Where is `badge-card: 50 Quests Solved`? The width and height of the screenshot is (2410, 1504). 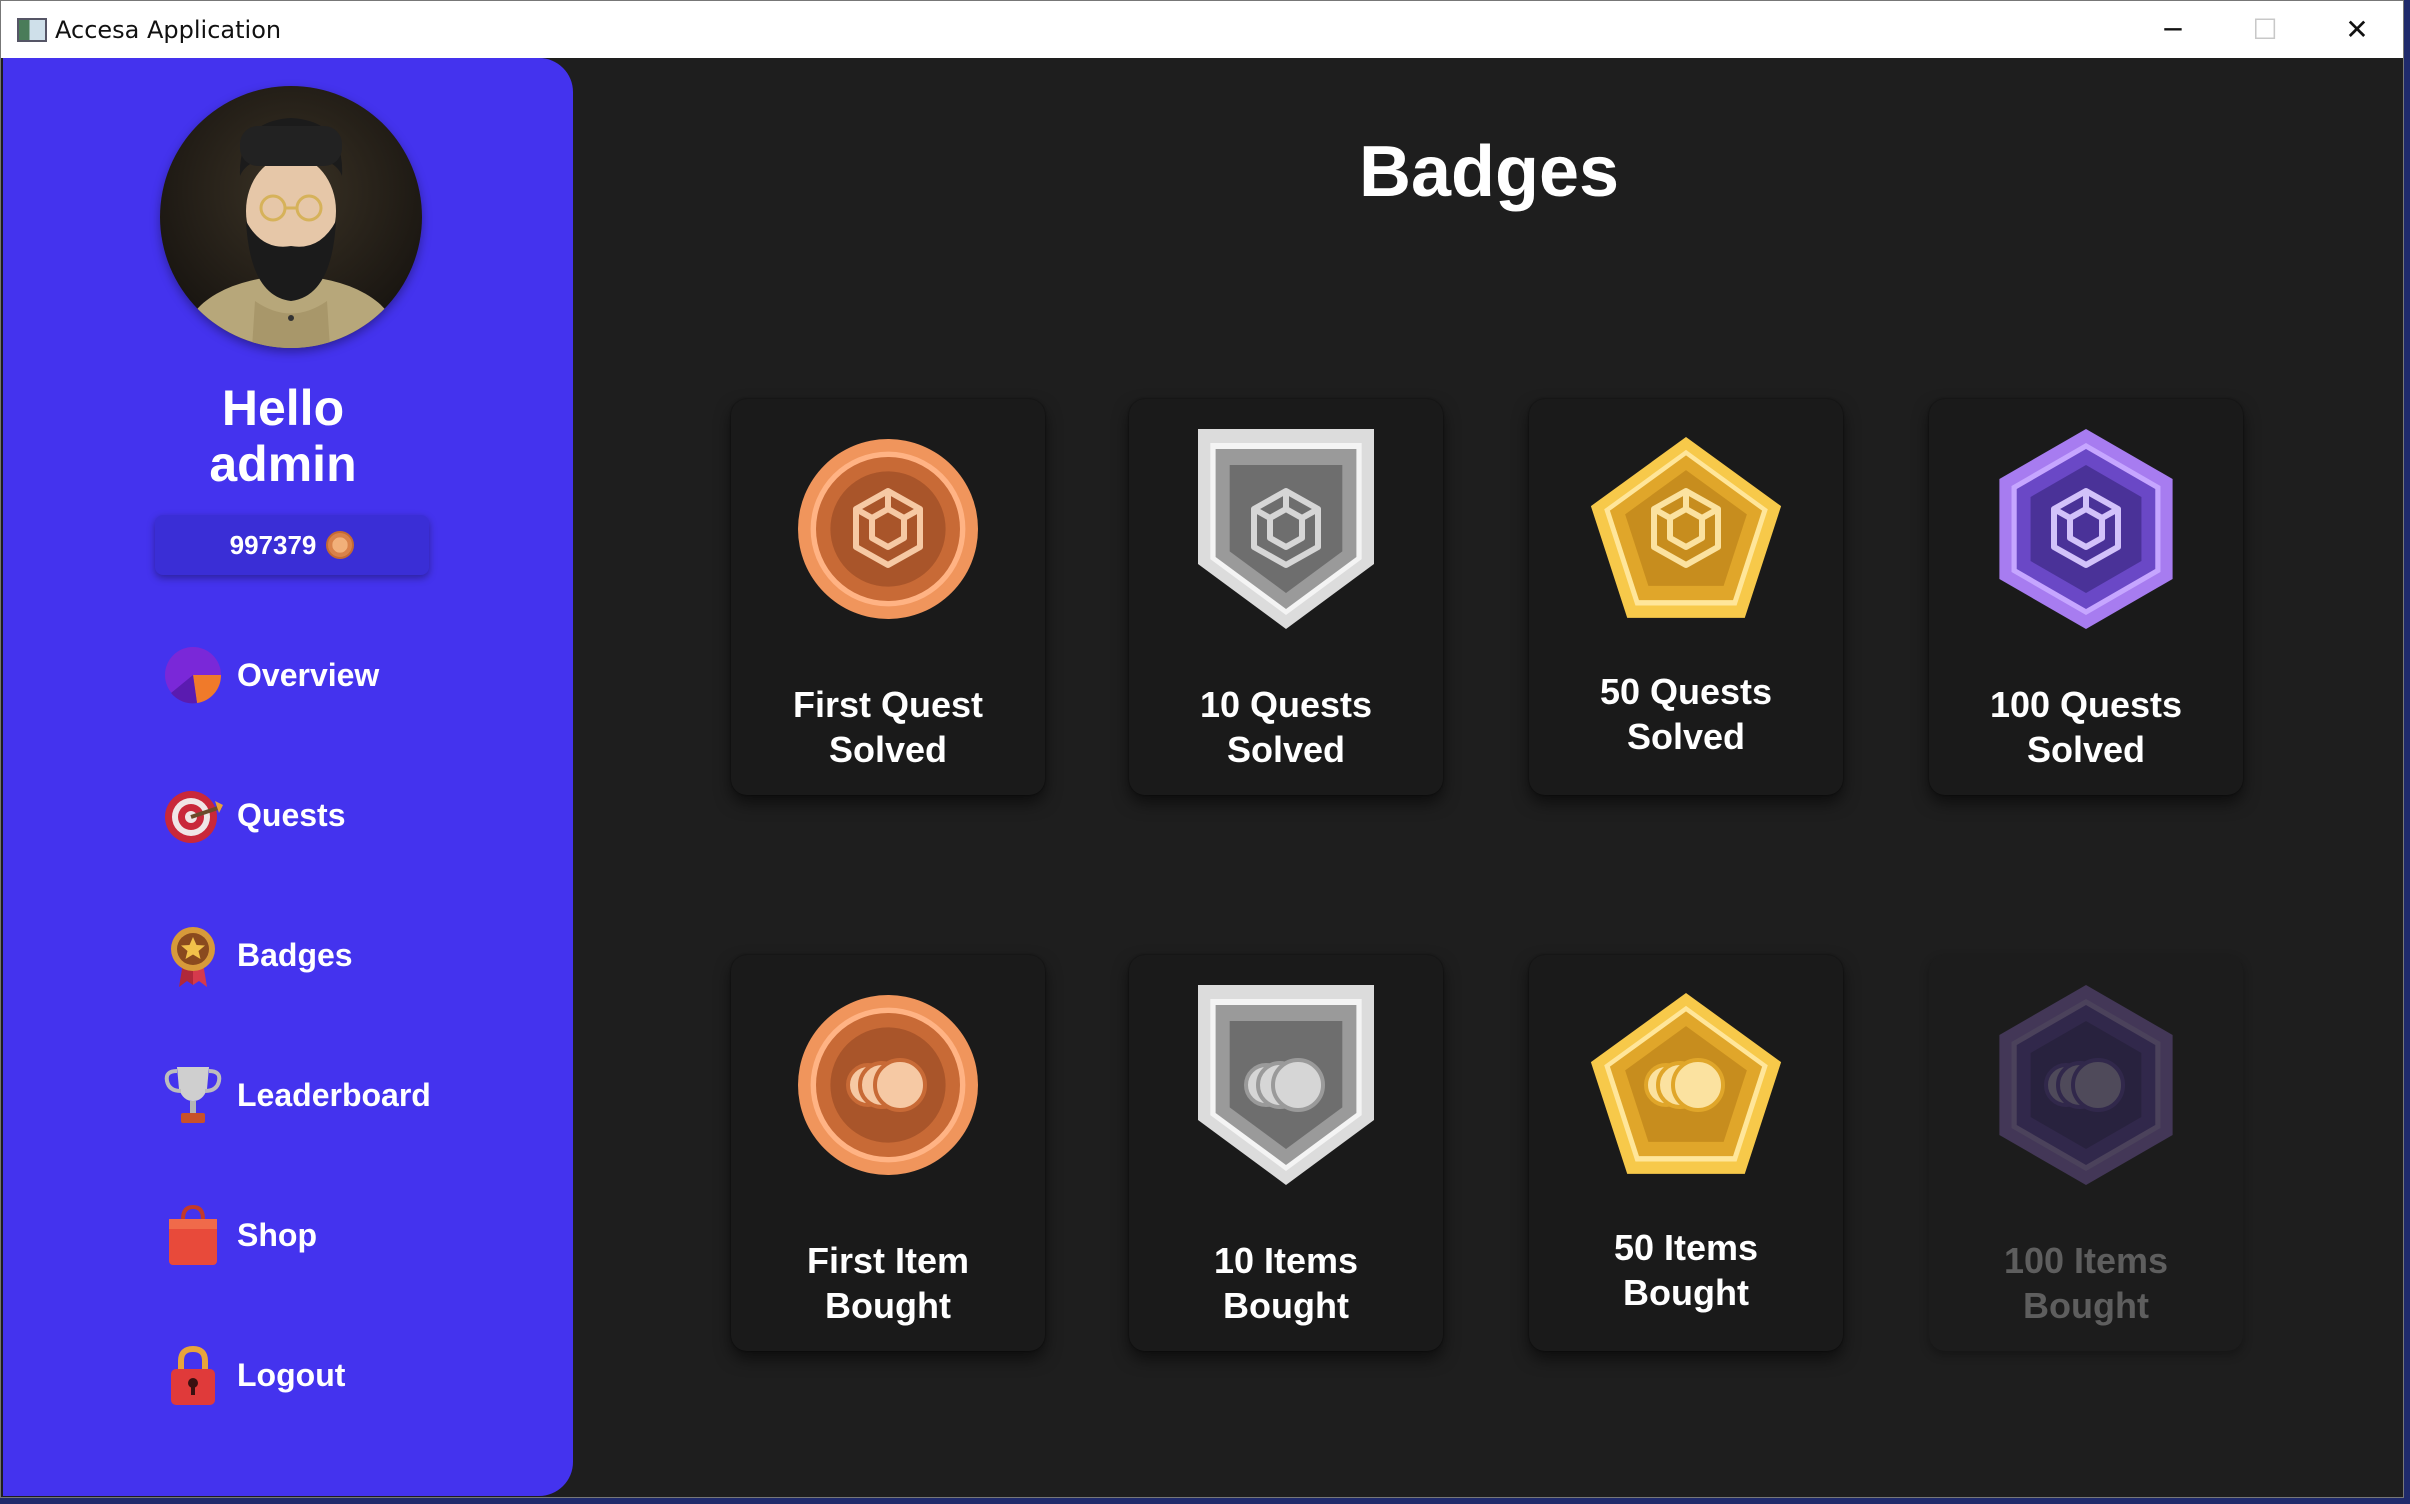
badge-card: 50 Quests Solved is located at coordinates (1686, 597).